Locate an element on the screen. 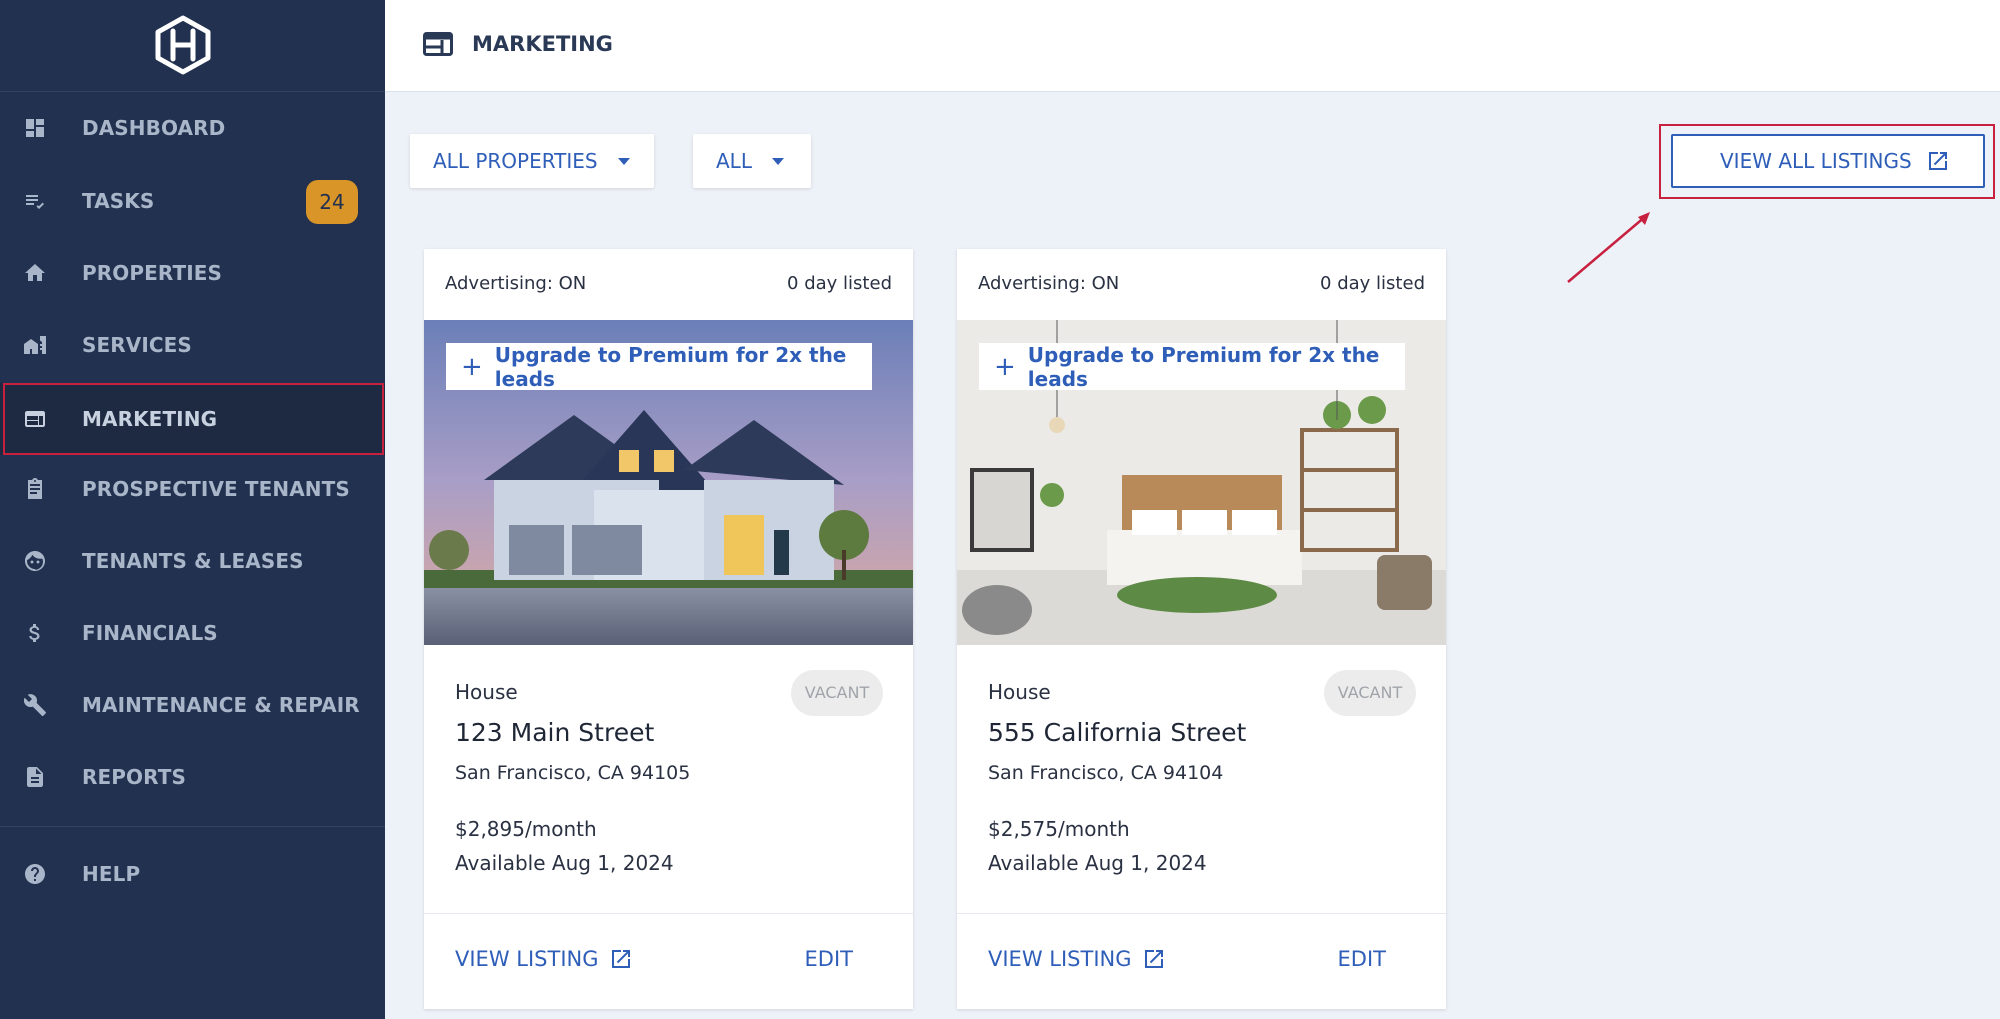 The height and width of the screenshot is (1019, 2000). sidebar-item-dashboard: DASHBOARD is located at coordinates (192, 128).